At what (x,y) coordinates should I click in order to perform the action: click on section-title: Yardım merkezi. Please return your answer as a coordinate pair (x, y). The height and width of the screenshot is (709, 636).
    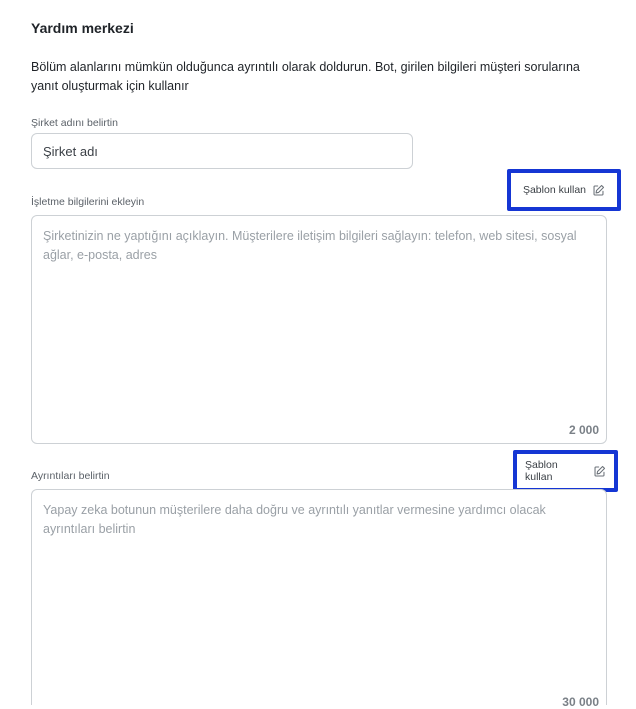
    Looking at the image, I should click on (82, 28).